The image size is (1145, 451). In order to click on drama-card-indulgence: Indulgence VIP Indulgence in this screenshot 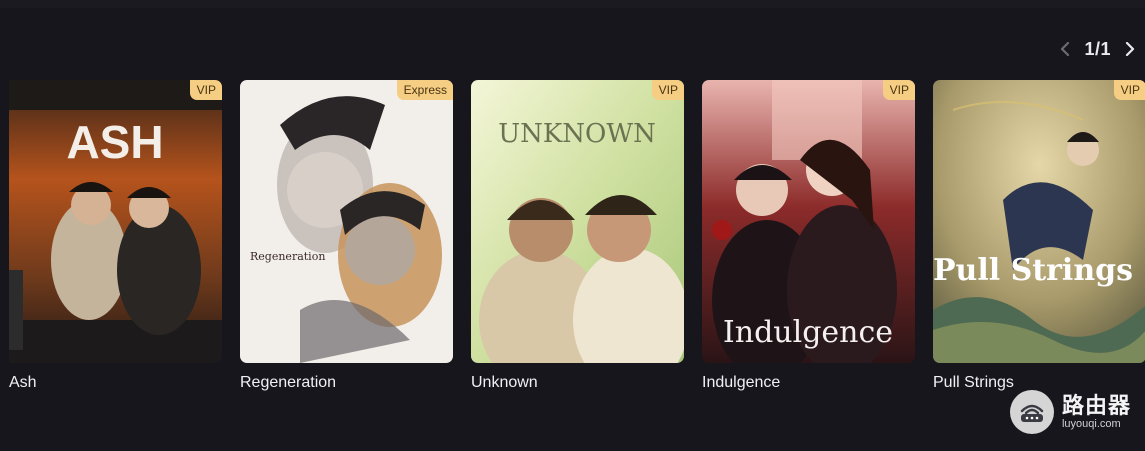, I will do `click(808, 236)`.